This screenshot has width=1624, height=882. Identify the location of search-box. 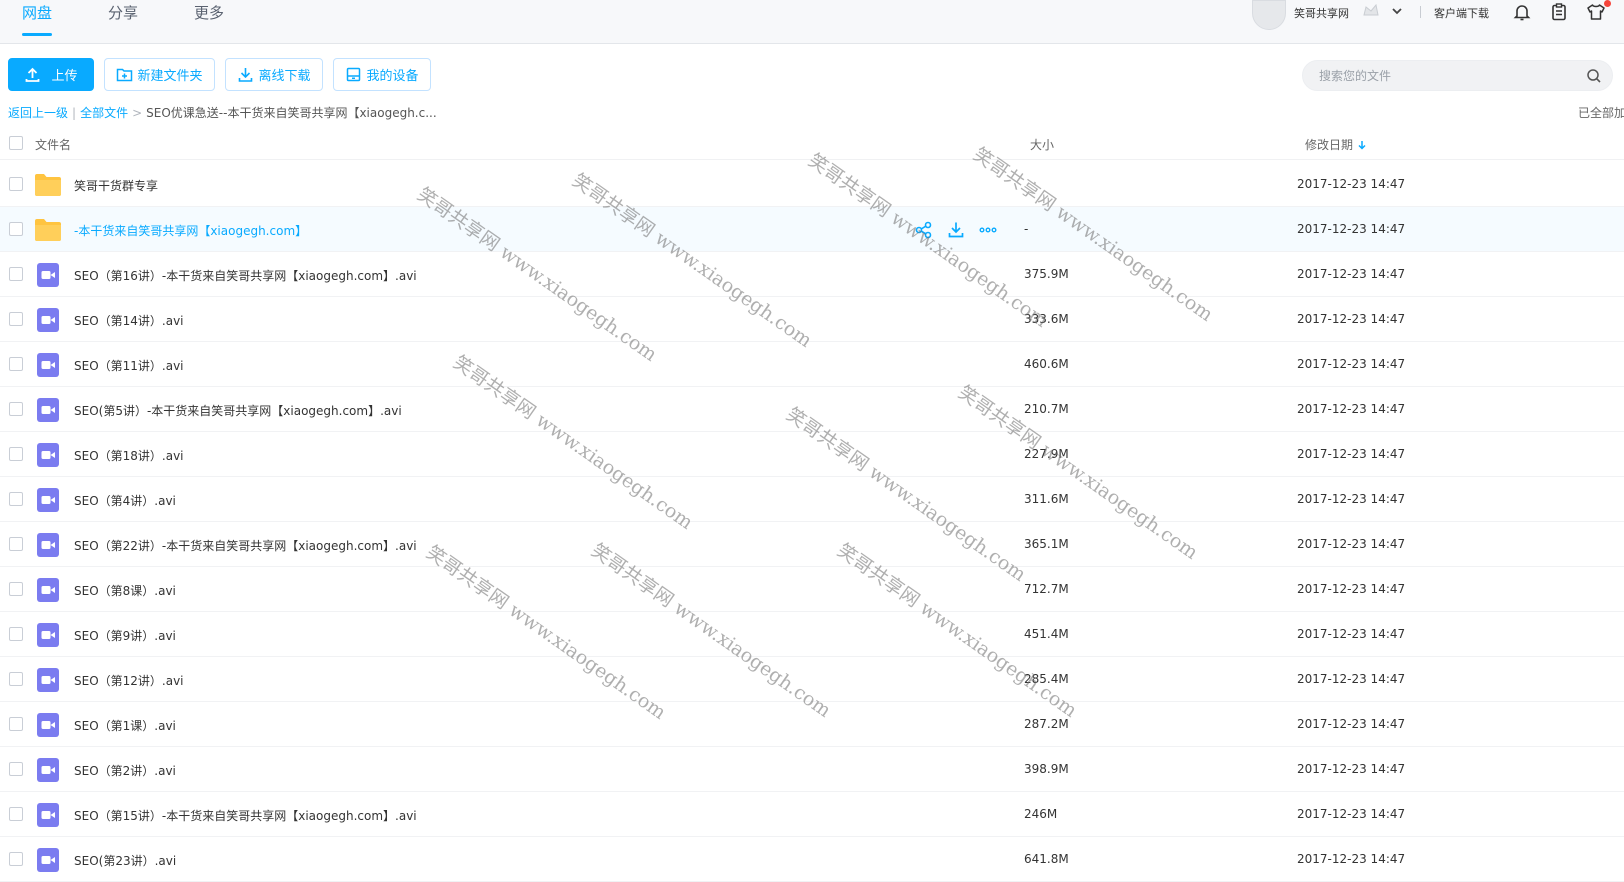
(1457, 75).